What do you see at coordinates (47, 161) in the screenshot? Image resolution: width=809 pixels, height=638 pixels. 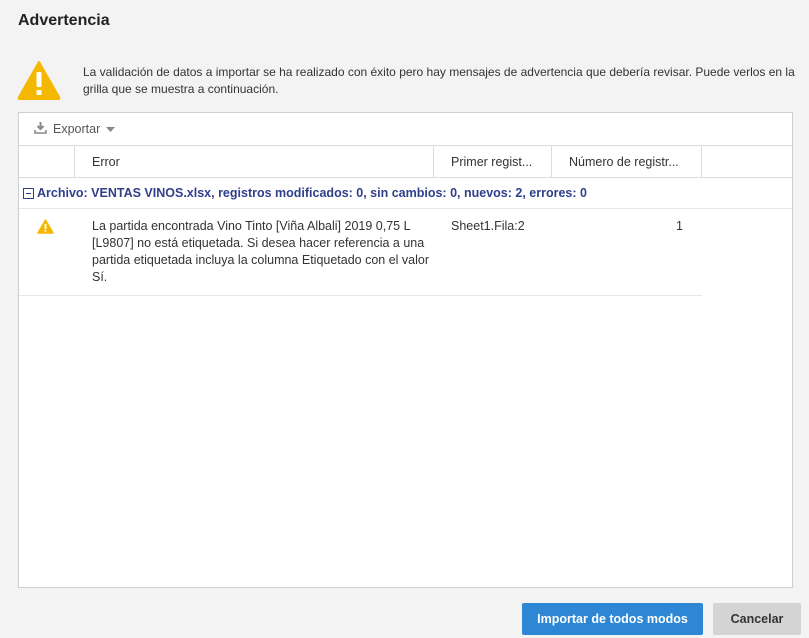 I see `column-header-icon` at bounding box center [47, 161].